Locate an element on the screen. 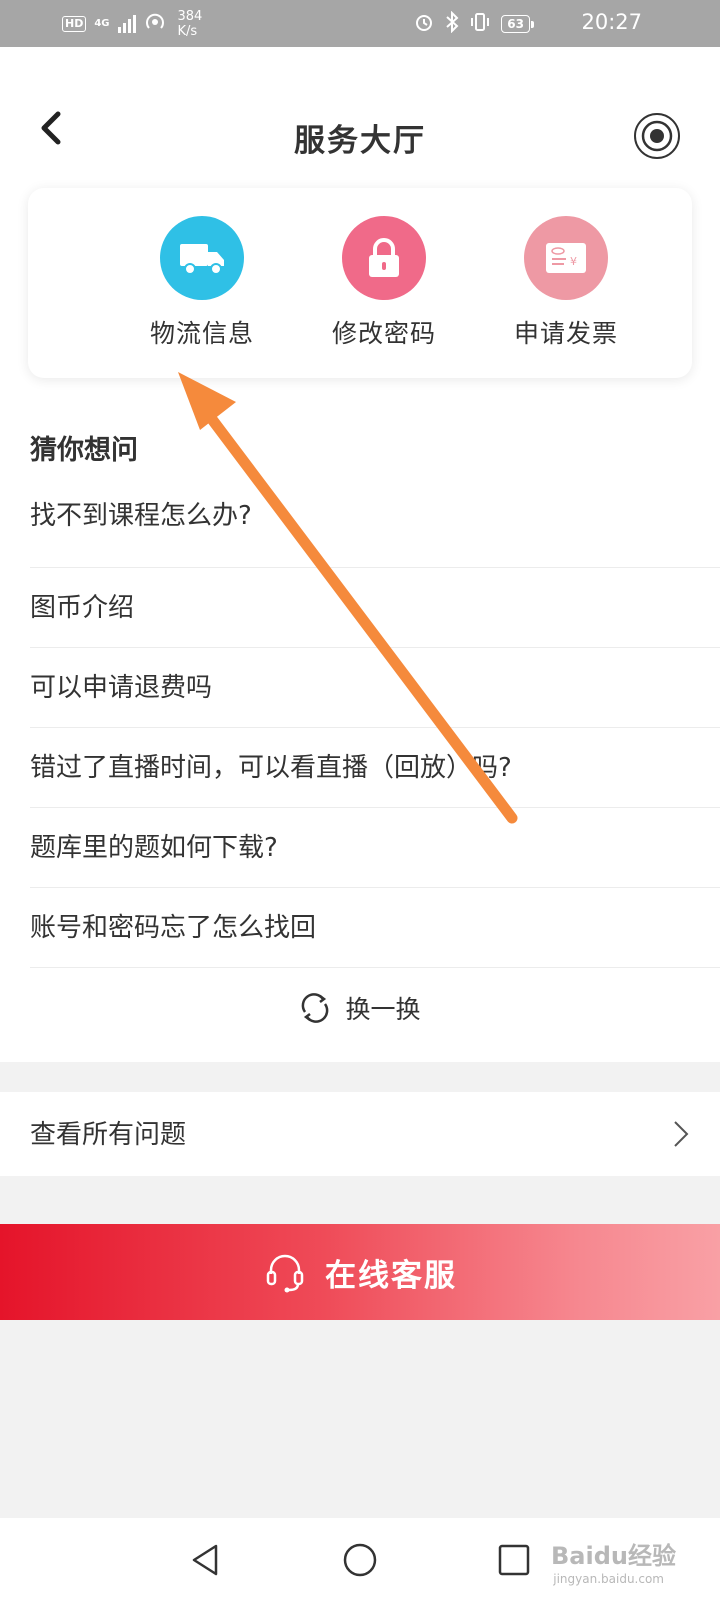 The height and width of the screenshot is (1600, 720). faq-item: 可以申请退费吗 is located at coordinates (375, 688).